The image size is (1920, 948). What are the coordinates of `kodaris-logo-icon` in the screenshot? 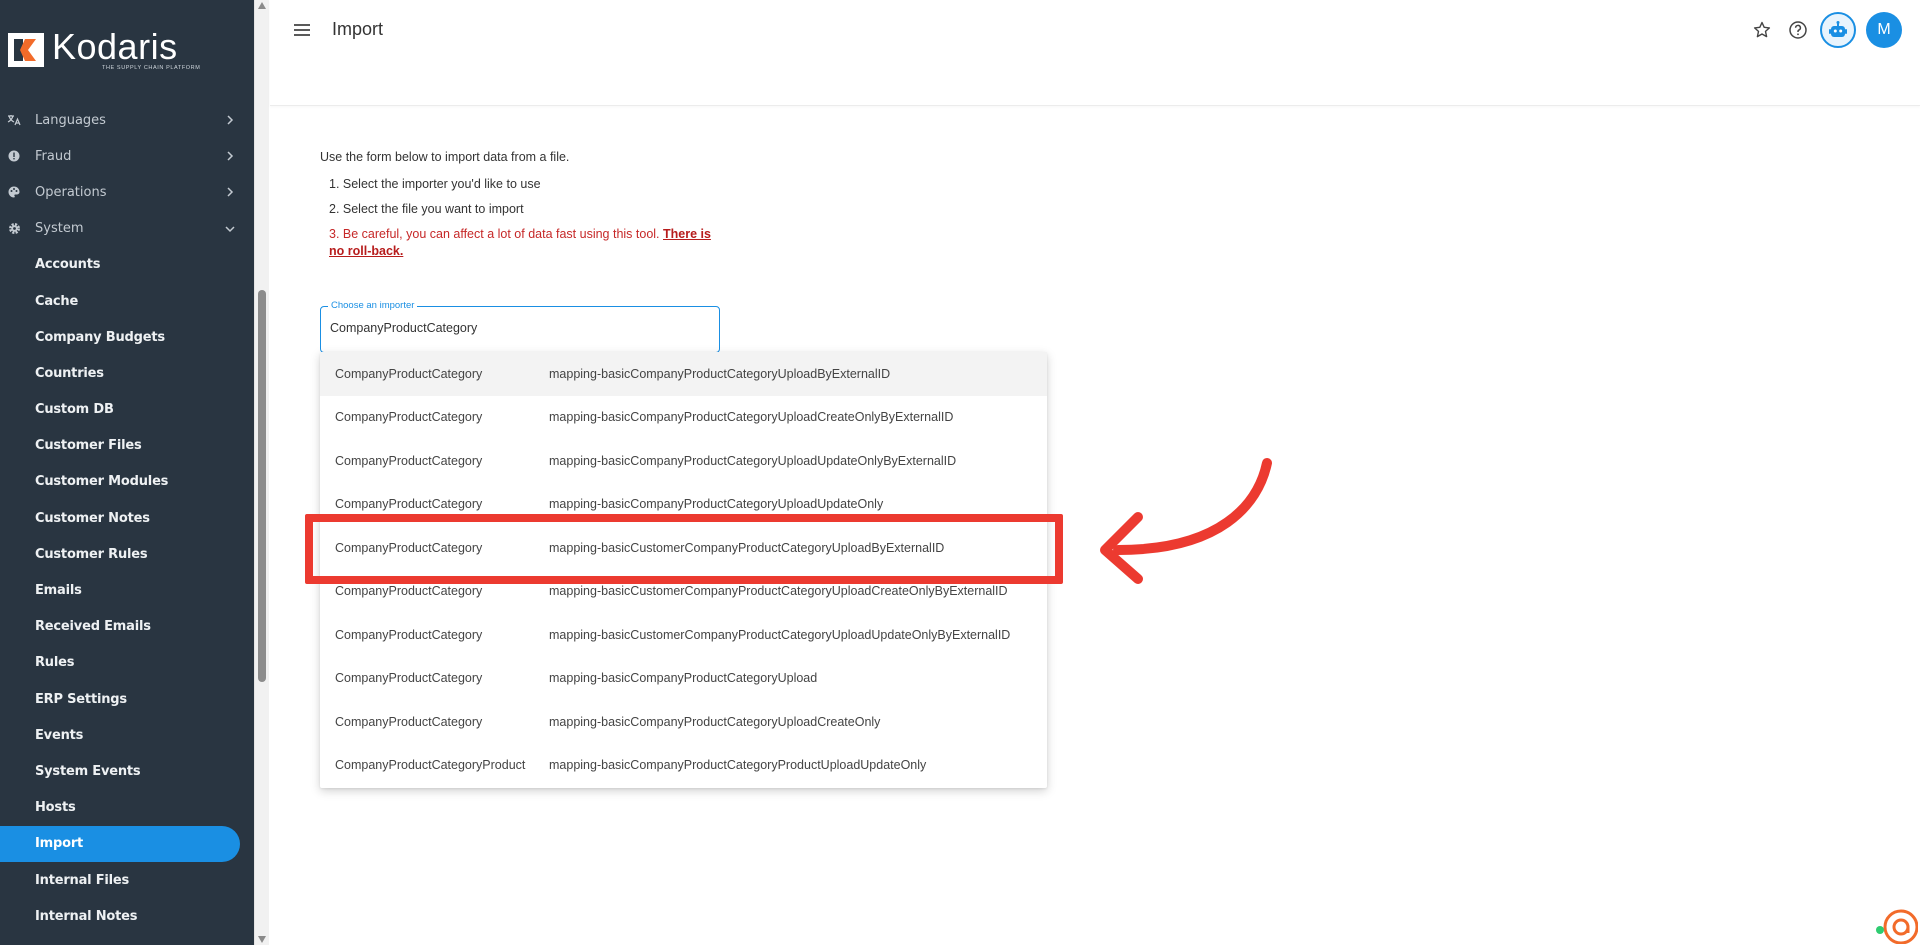 It's located at (27, 50).